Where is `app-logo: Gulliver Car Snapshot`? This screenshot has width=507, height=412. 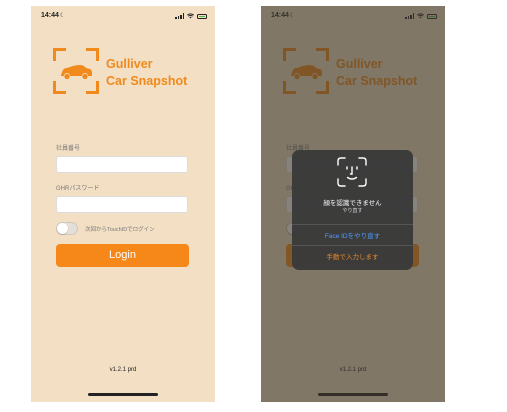
app-logo: Gulliver Car Snapshot is located at coordinates (128, 71).